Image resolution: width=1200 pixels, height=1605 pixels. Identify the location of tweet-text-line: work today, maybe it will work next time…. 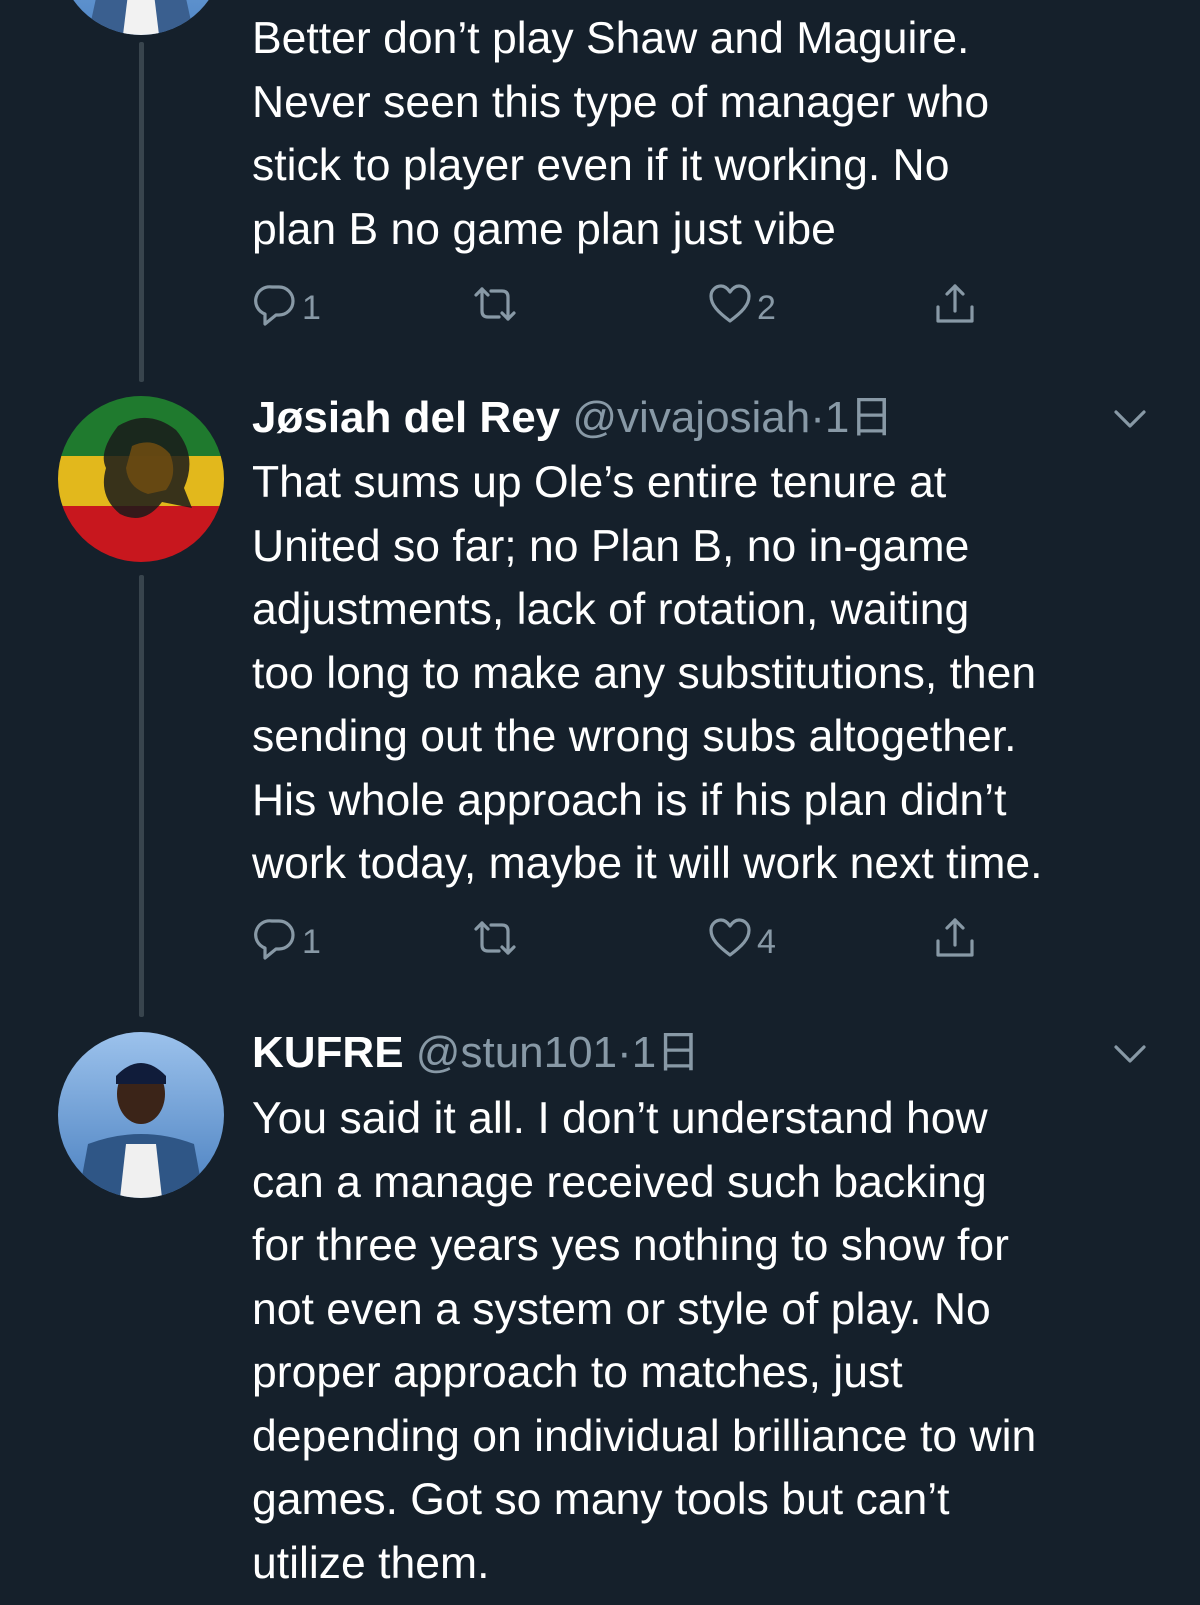
(647, 863).